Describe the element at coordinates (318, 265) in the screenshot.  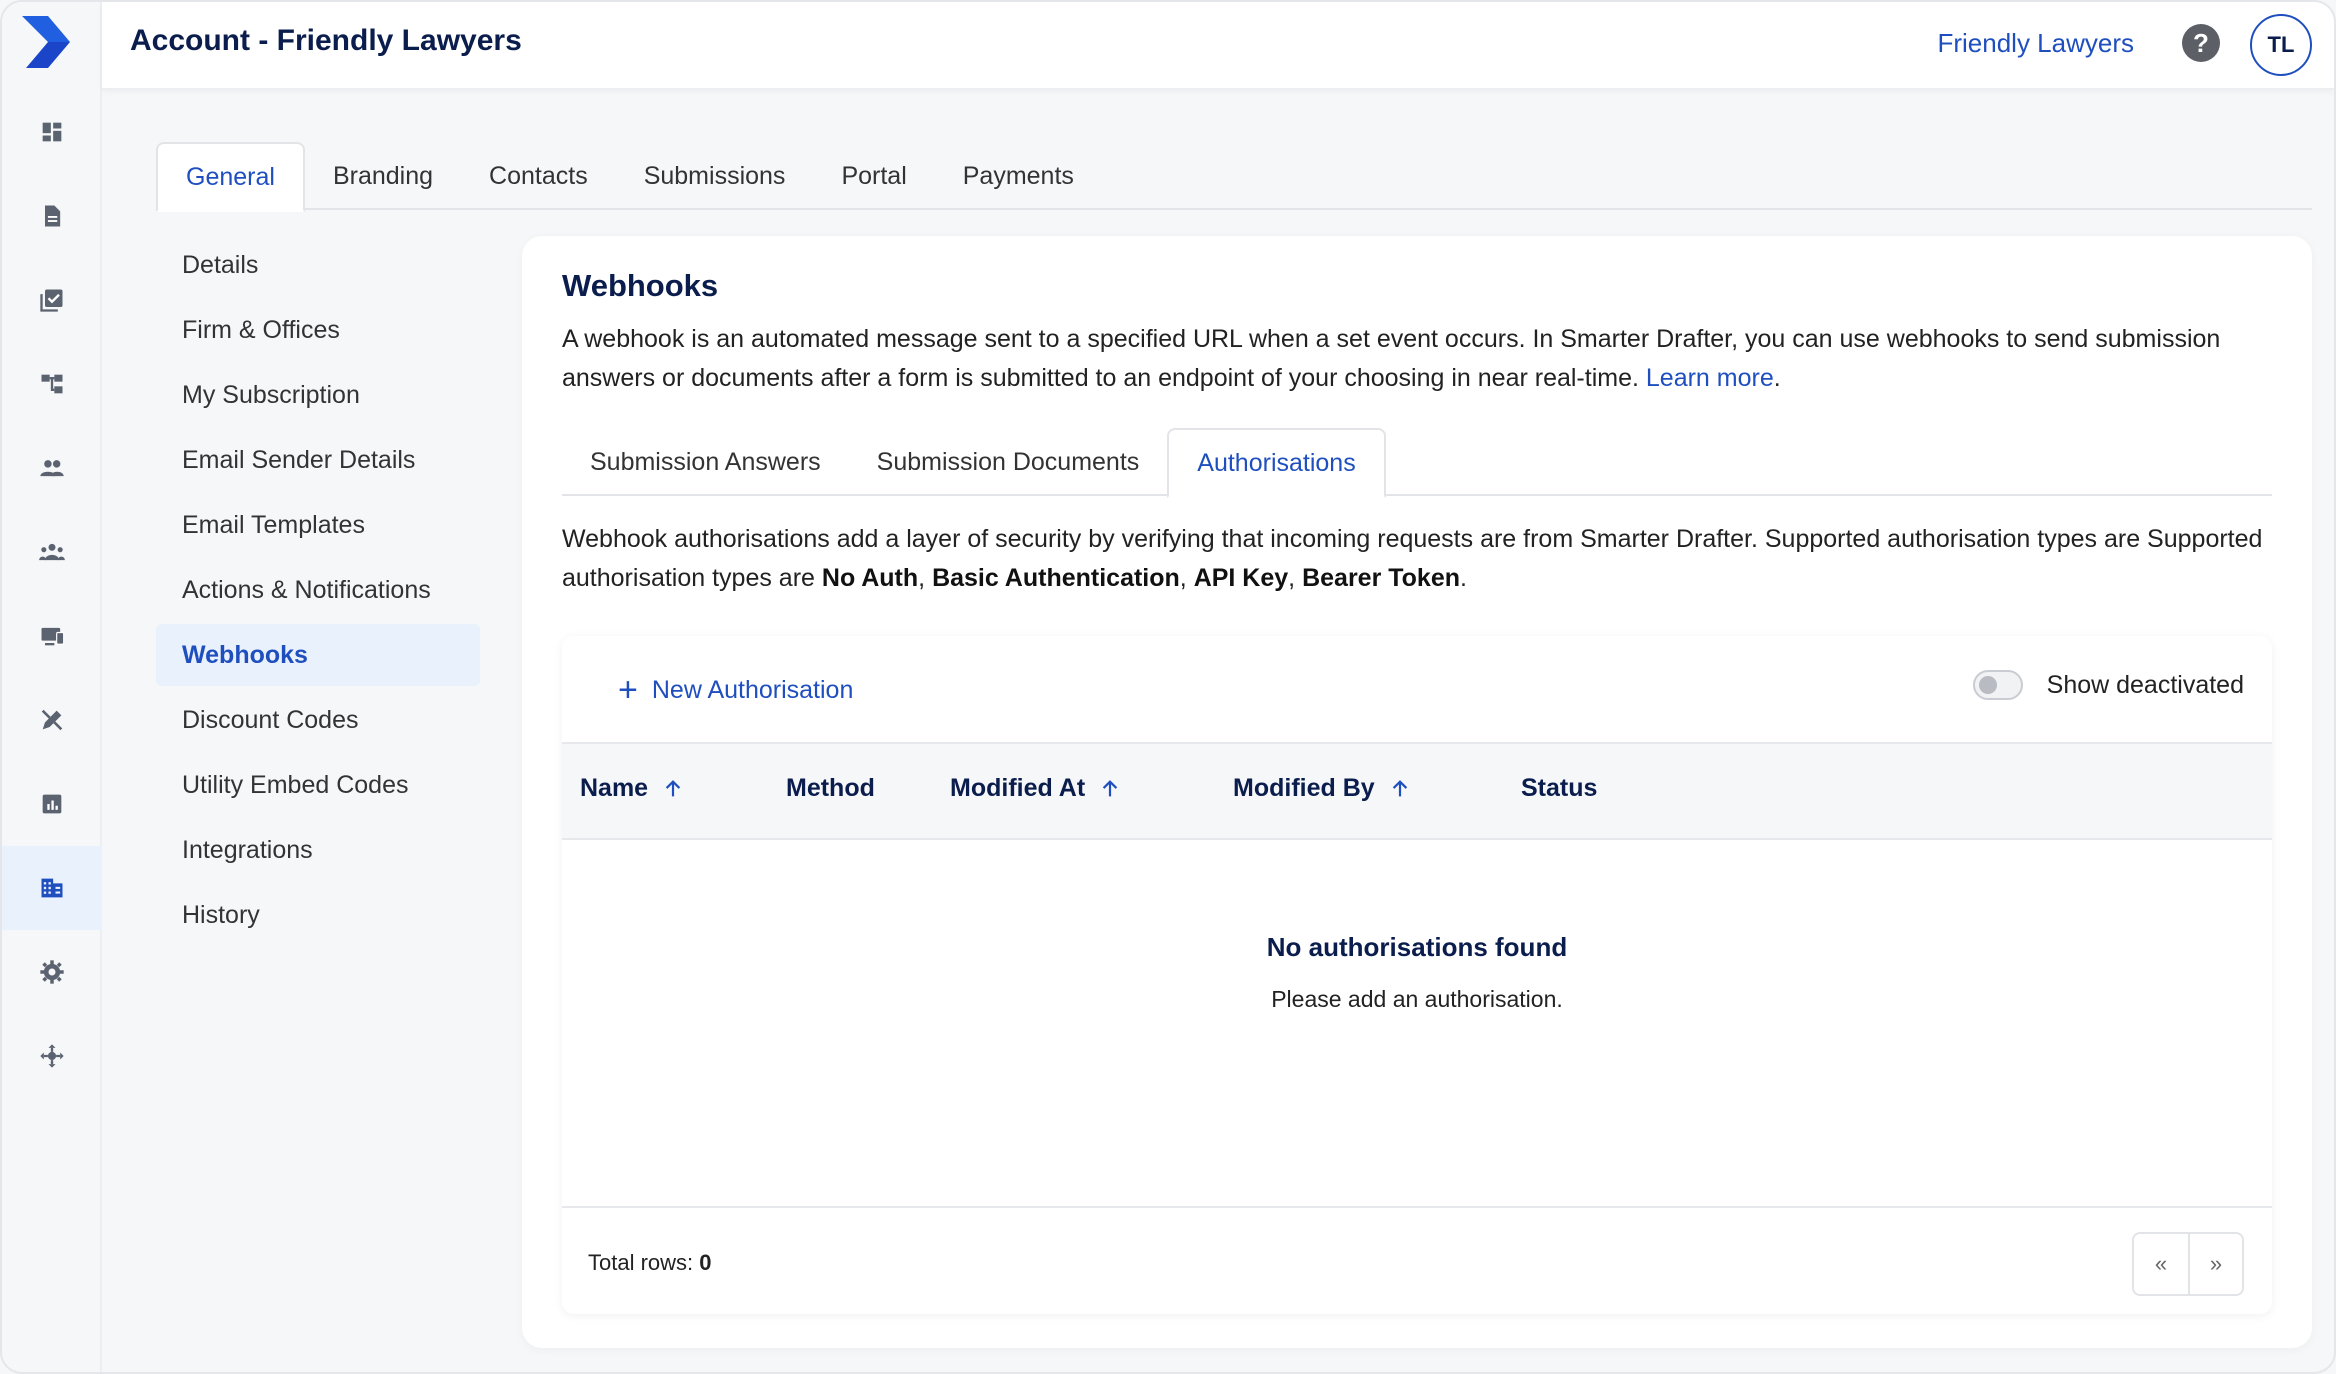
I see `side-item-details: Details` at that location.